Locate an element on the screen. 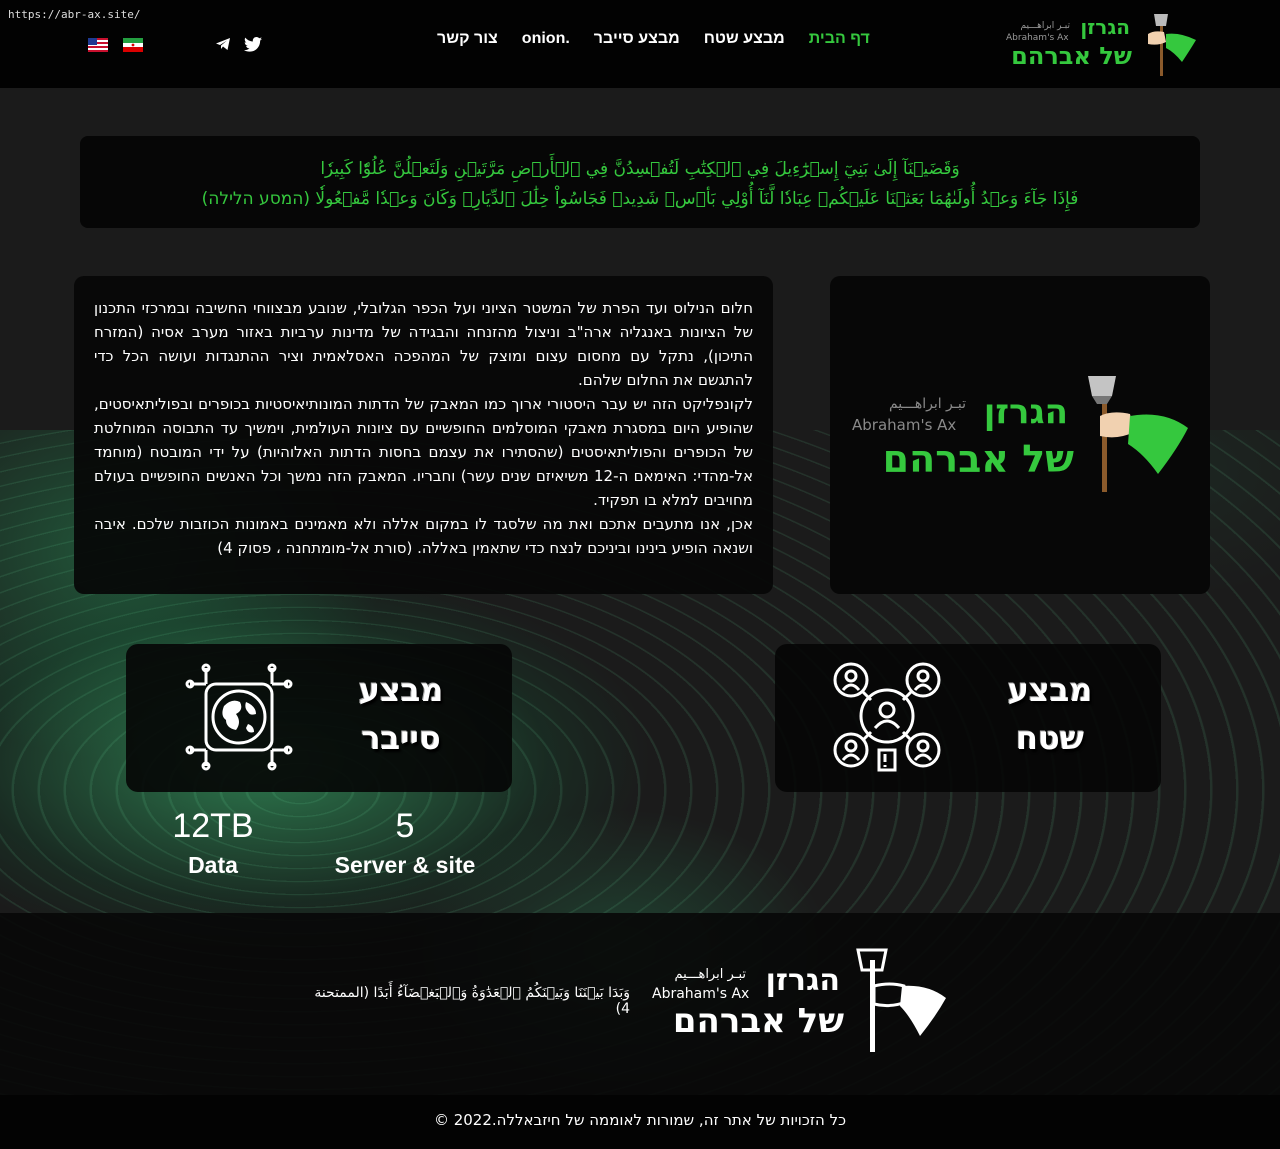 Image resolution: width=1280 pixels, height=1149 pixels. large-logo-title-fa: تبـر ابراهـــیم is located at coordinates (927, 404).